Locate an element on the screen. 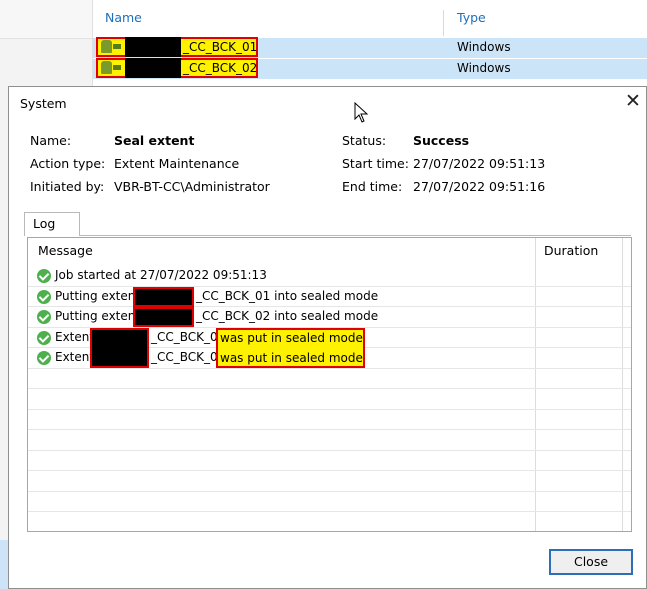 The image size is (647, 589). status-value: Success is located at coordinates (441, 140).